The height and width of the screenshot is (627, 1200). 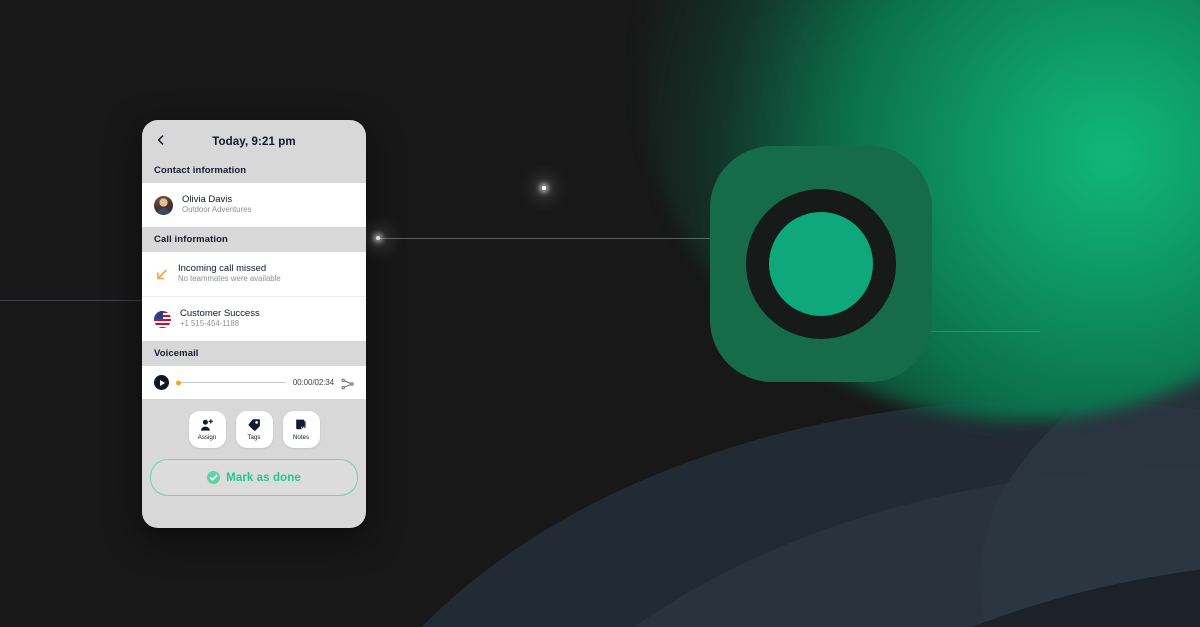 I want to click on contact-company: Outdoor Adventures, so click(x=217, y=210).